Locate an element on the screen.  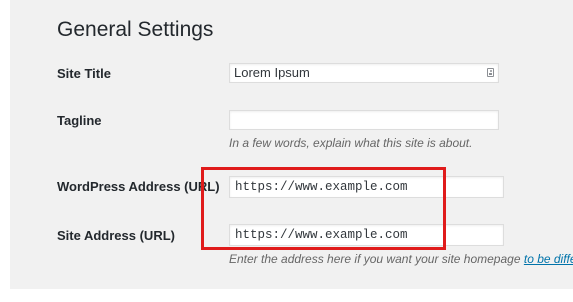
tagline-label: Tagline is located at coordinates (79, 120).